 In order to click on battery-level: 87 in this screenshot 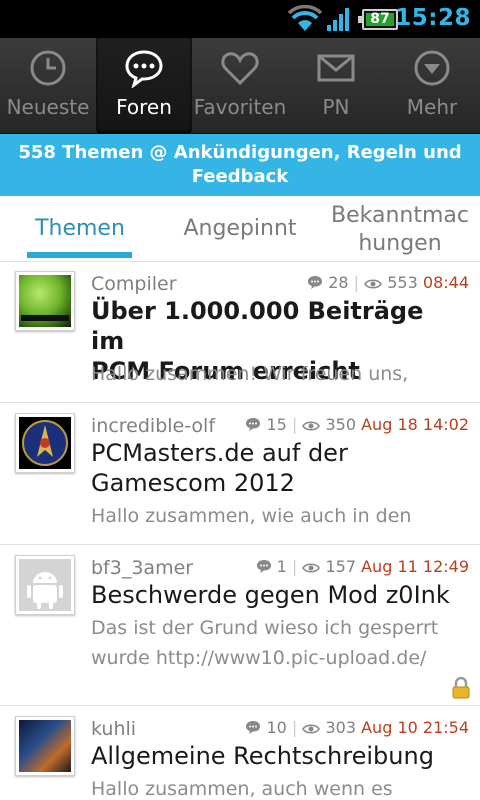, I will do `click(380, 19)`.